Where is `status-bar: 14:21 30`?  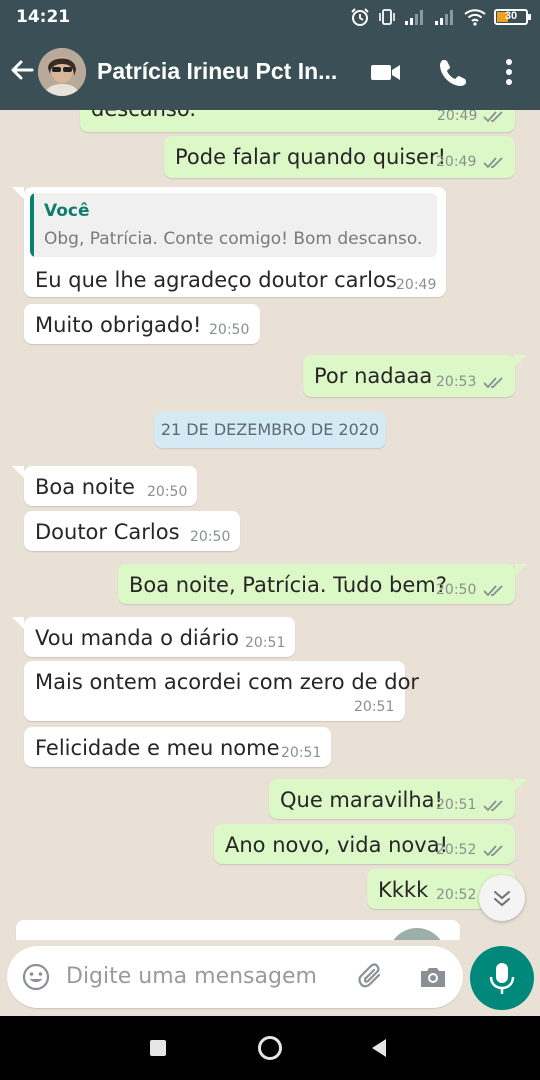
status-bar: 14:21 30 is located at coordinates (270, 17).